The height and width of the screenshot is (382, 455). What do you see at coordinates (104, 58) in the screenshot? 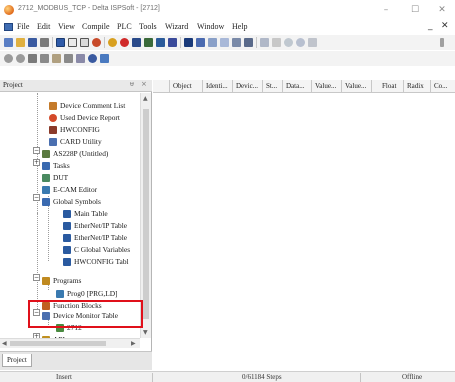
I see `replace-icon` at bounding box center [104, 58].